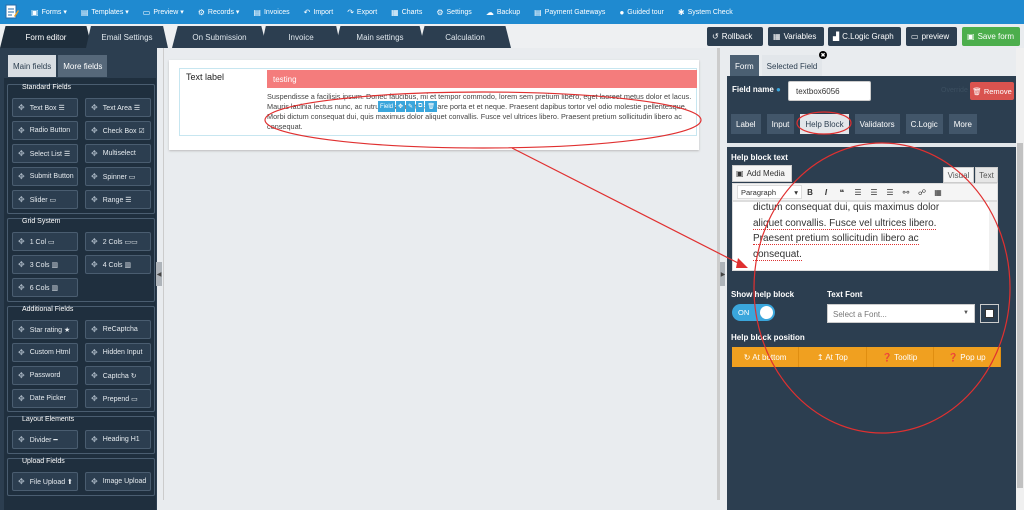 The image size is (1024, 510). What do you see at coordinates (627, 206) in the screenshot?
I see `annotation-arrow-line` at bounding box center [627, 206].